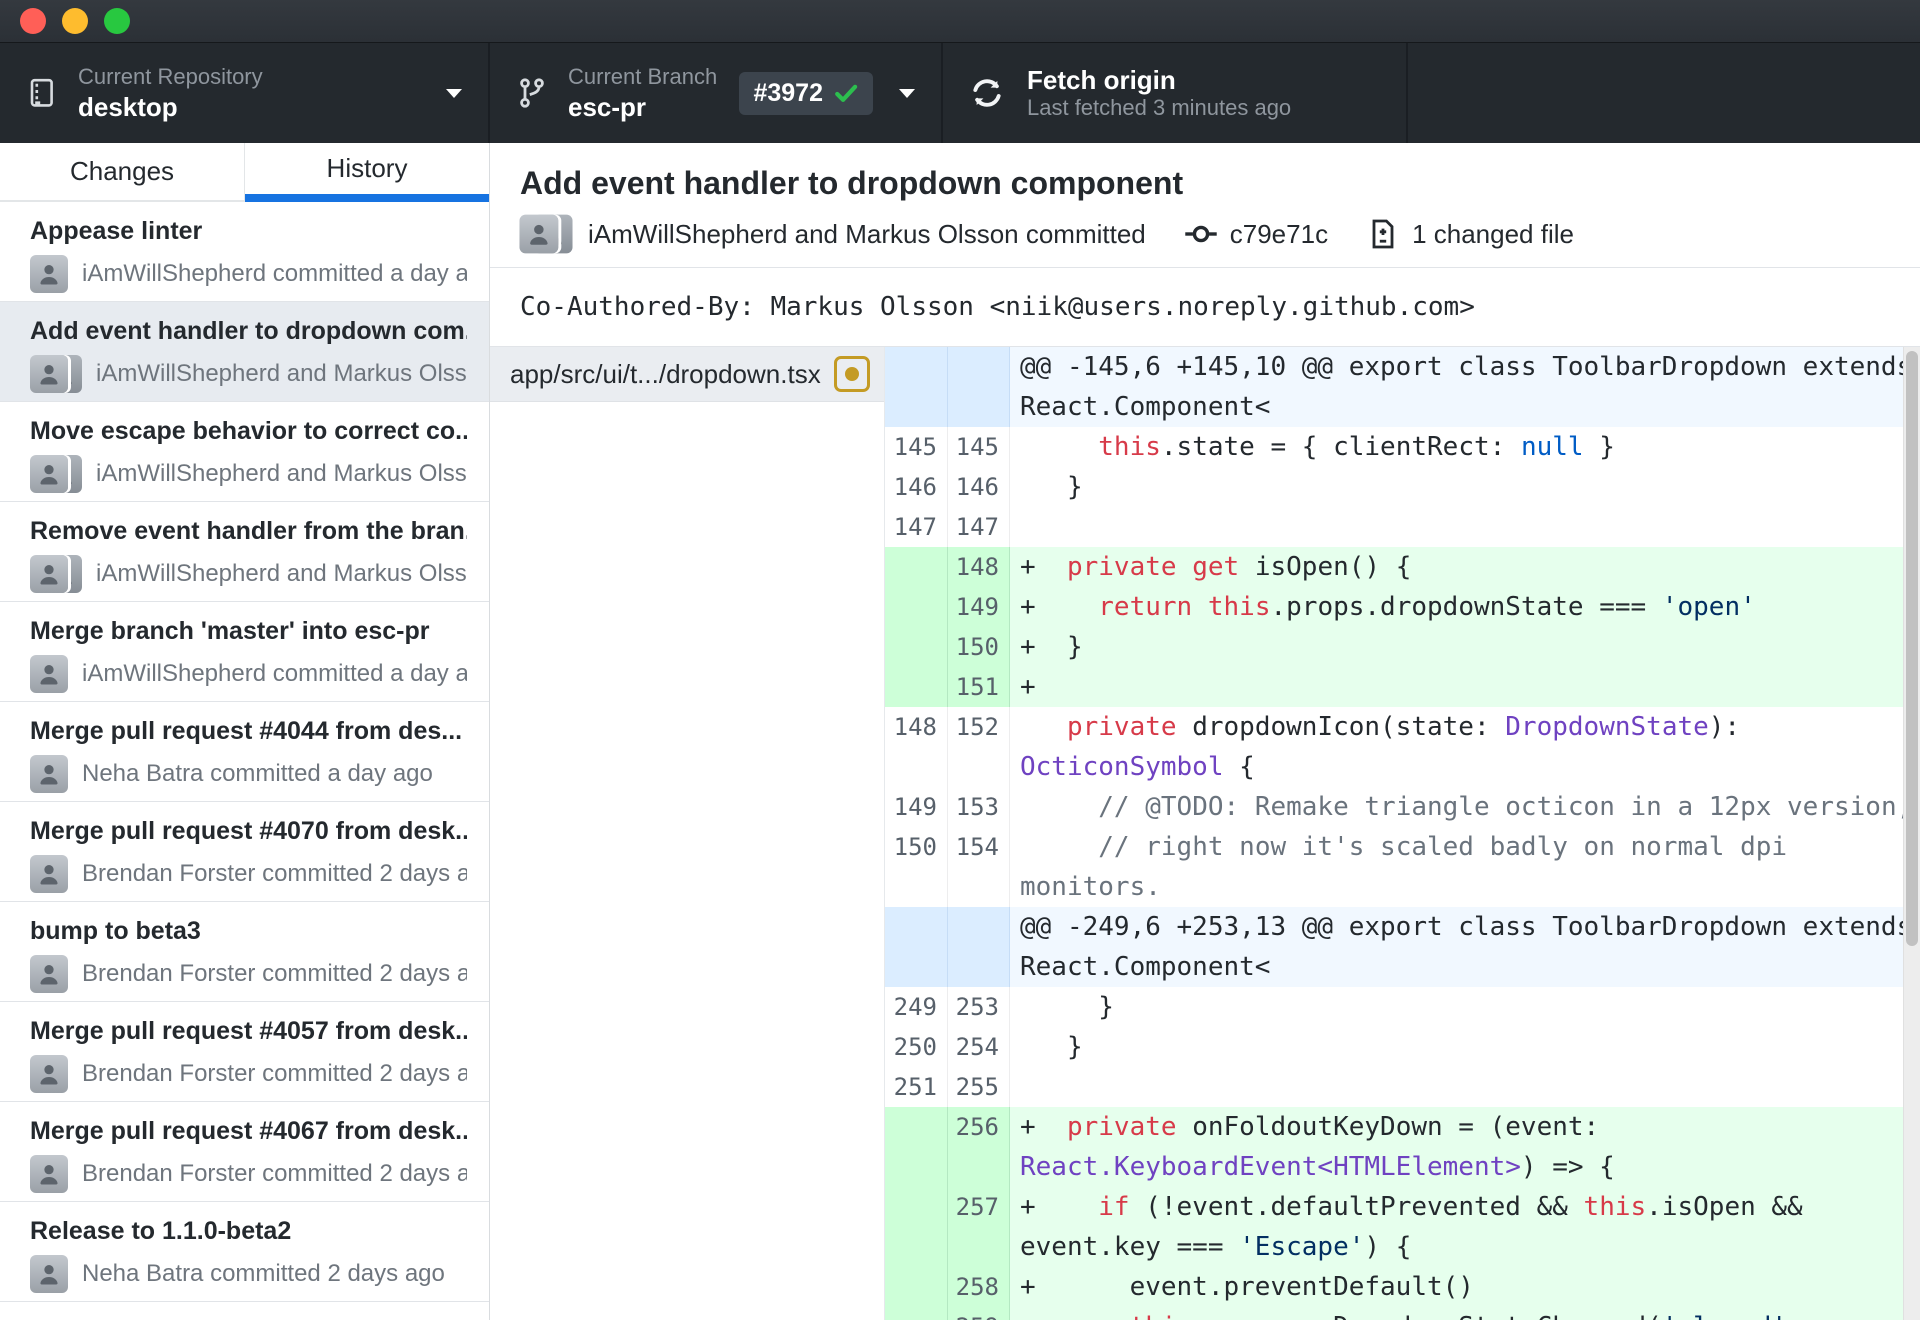  Describe the element at coordinates (916, 527) in the screenshot. I see `diff-gutter-old: 147` at that location.